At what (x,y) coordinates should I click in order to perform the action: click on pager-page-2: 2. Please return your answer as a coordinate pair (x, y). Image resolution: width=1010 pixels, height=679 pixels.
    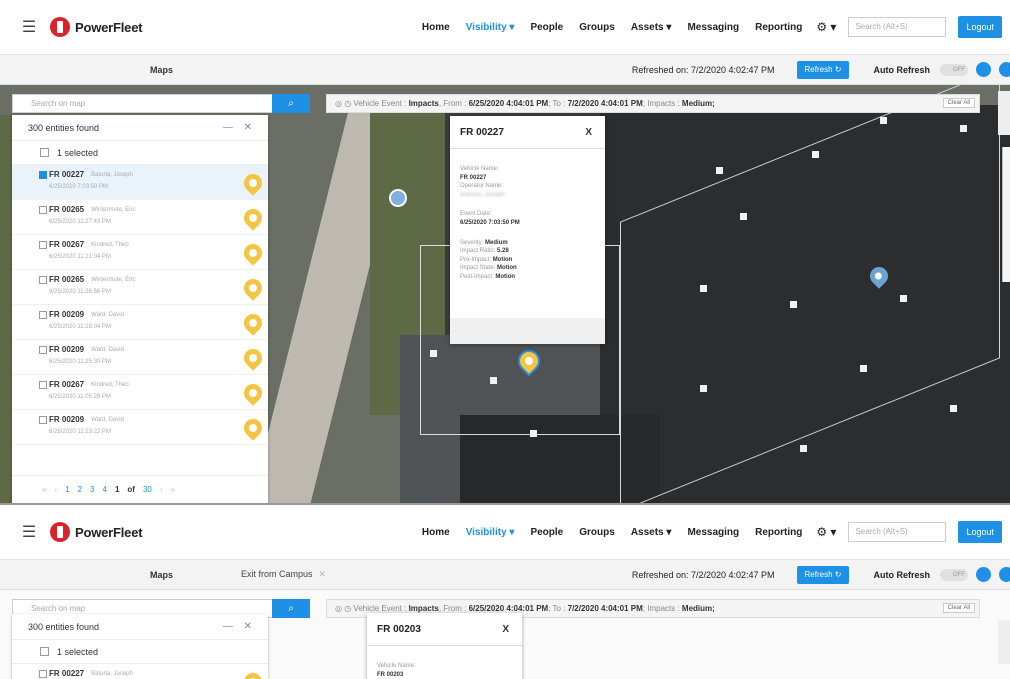
    Looking at the image, I should click on (80, 489).